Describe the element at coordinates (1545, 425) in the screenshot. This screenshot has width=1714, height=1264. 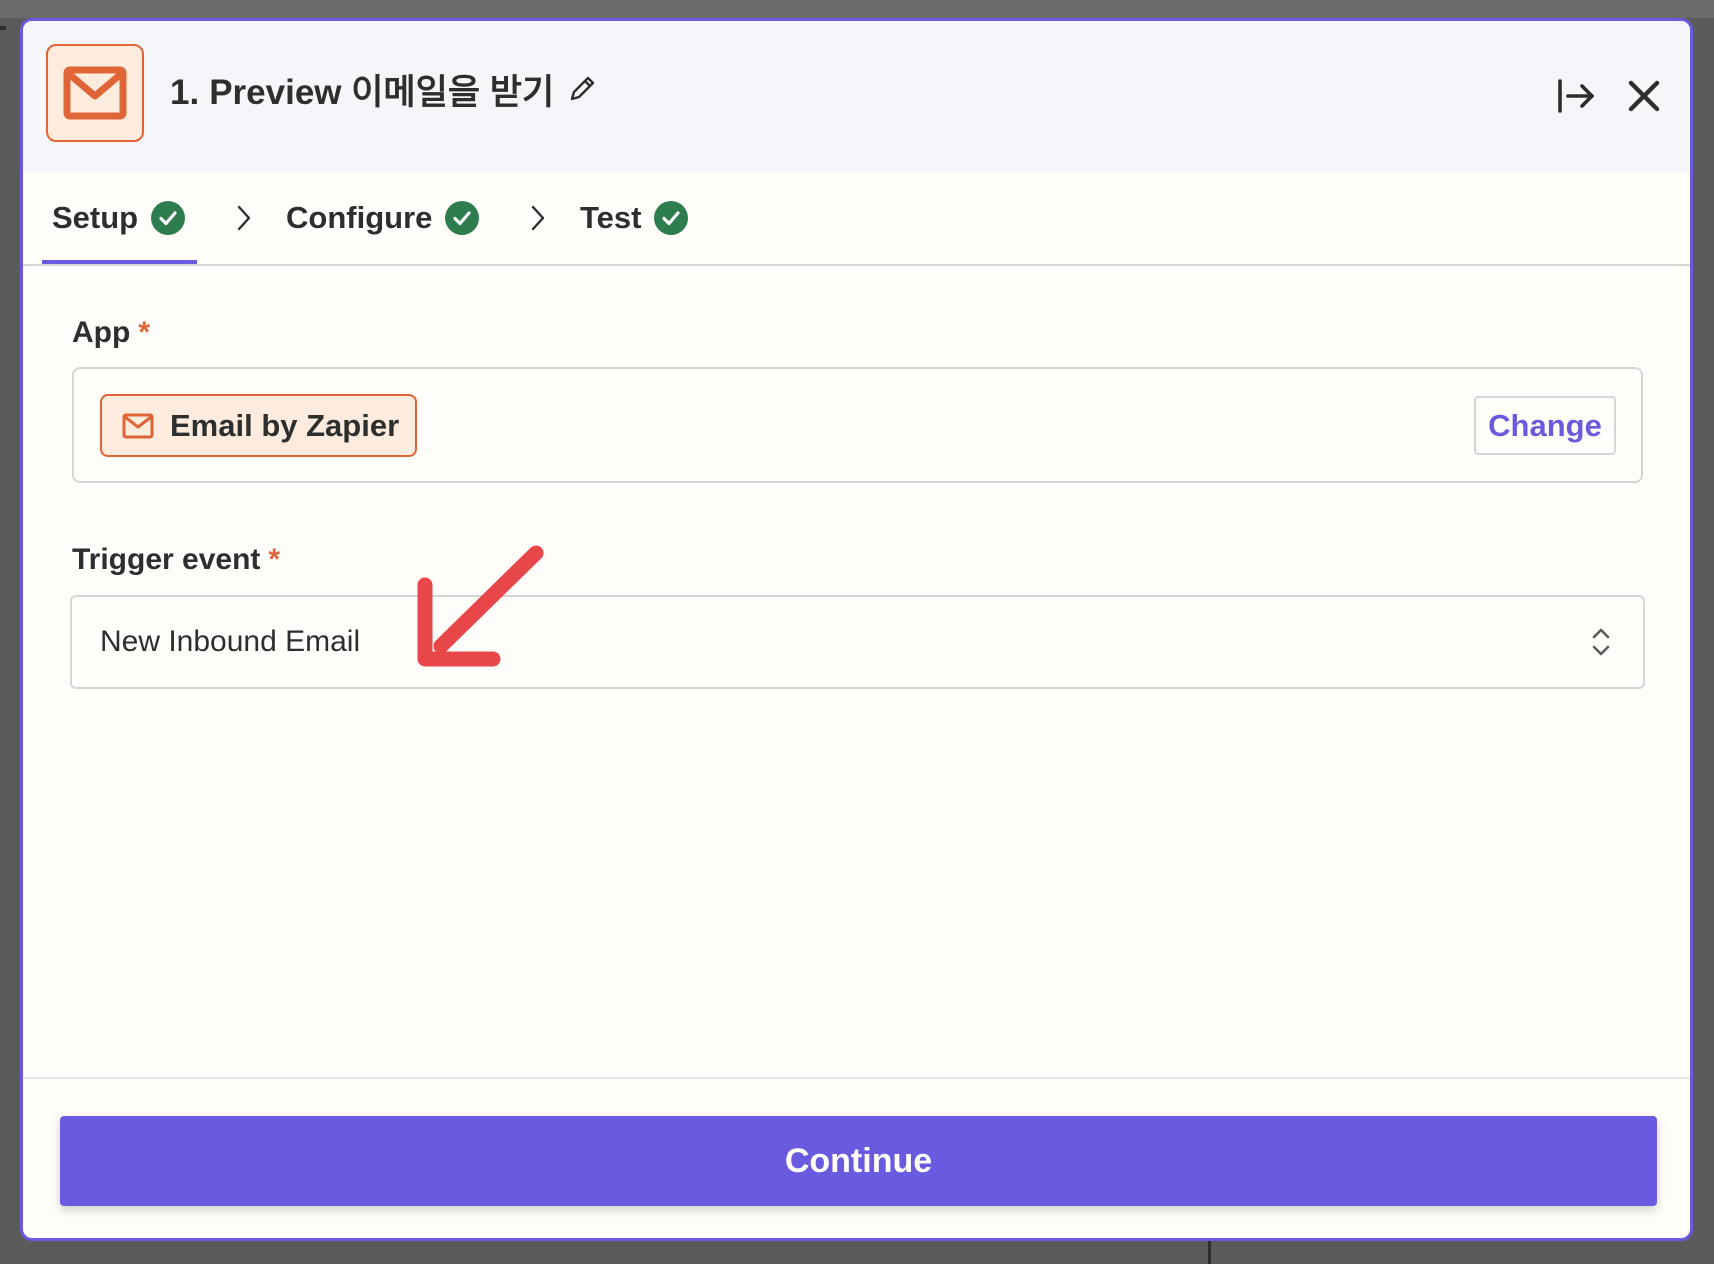
I see `change-app-button: Change` at that location.